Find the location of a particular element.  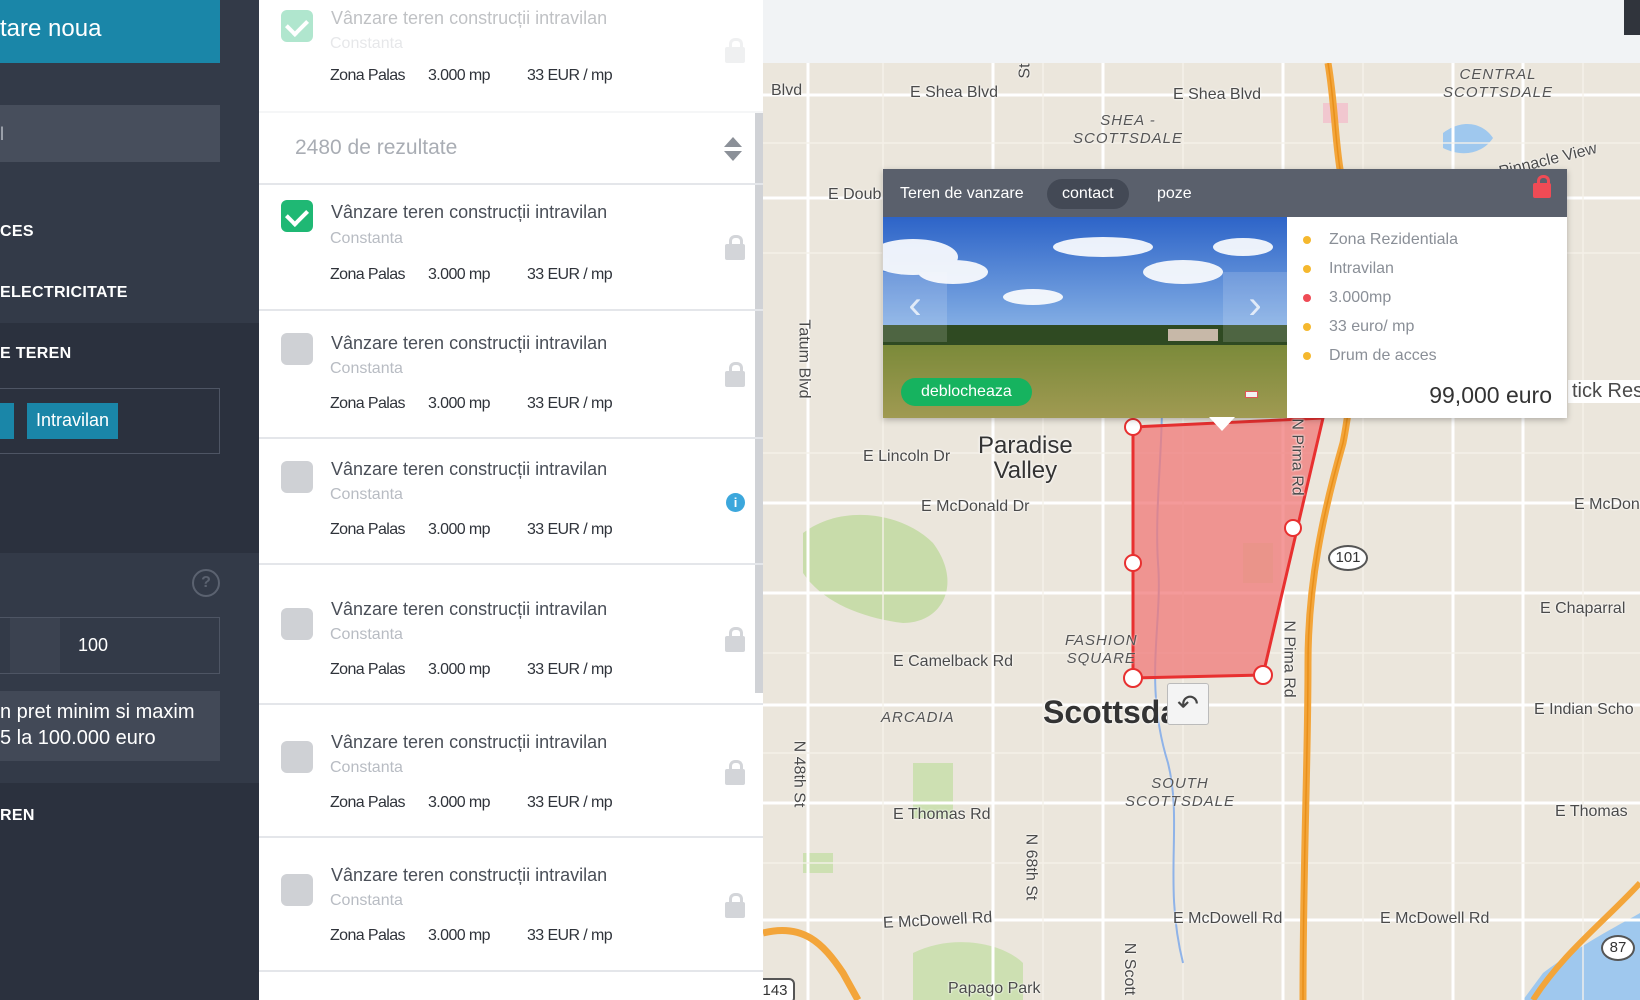

street-label: Tatum Blvd is located at coordinates (804, 359).